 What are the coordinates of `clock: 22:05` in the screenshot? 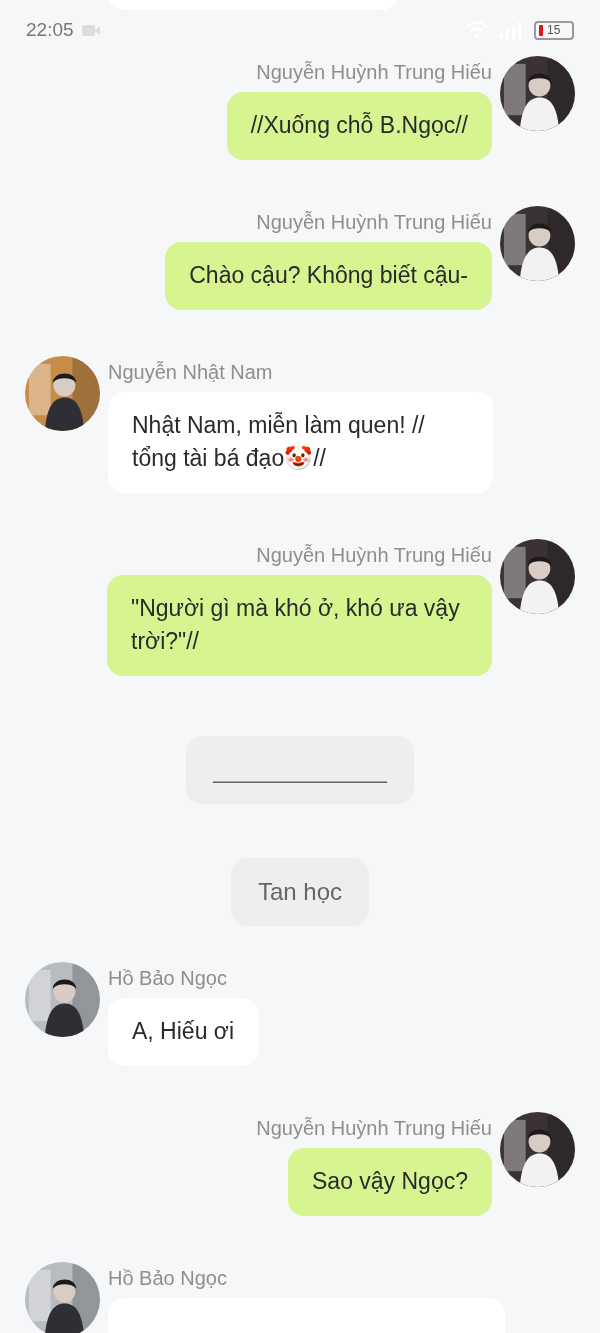 It's located at (50, 30).